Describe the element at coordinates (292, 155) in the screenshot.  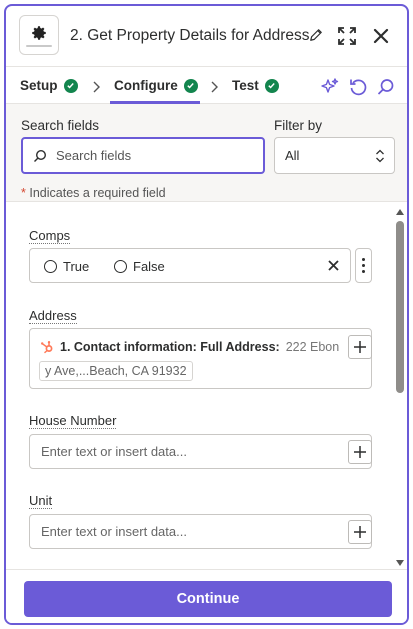
I see `filter-value: All` at that location.